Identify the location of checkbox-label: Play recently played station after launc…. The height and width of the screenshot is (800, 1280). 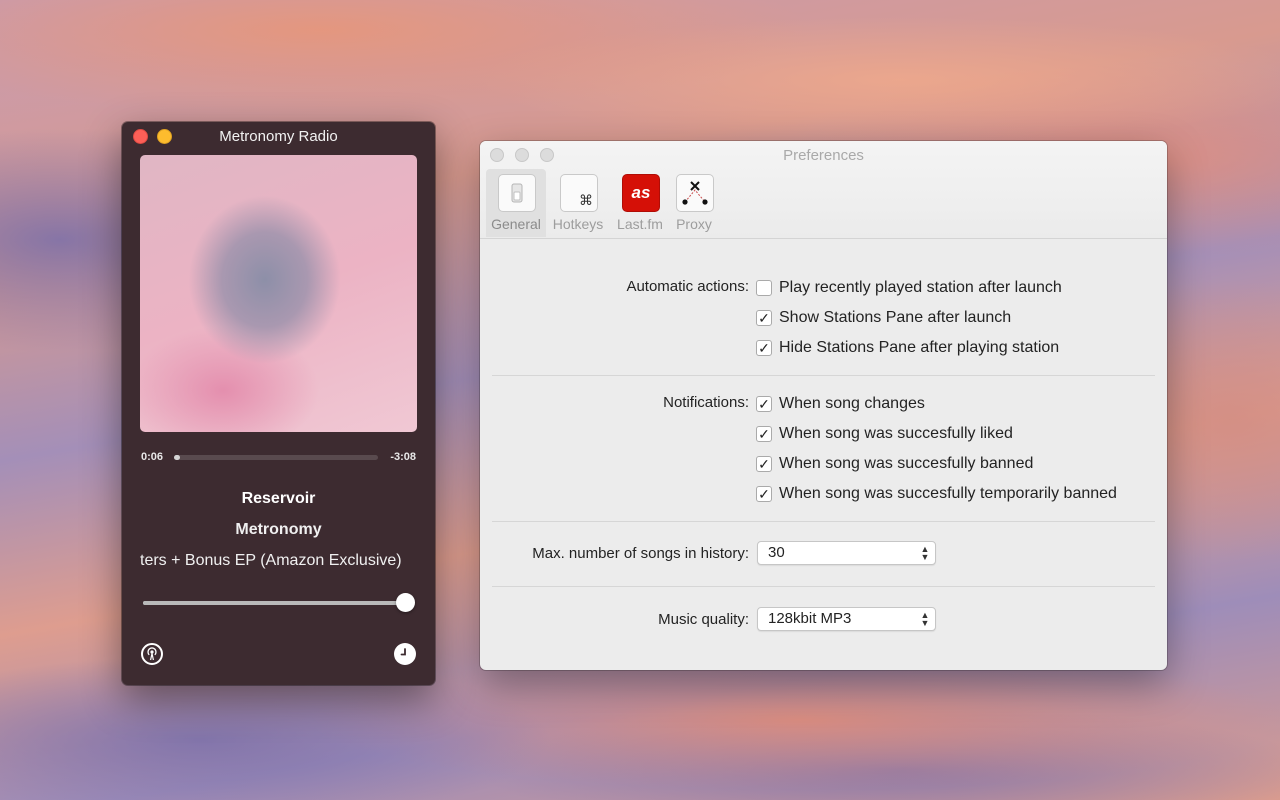
(920, 287).